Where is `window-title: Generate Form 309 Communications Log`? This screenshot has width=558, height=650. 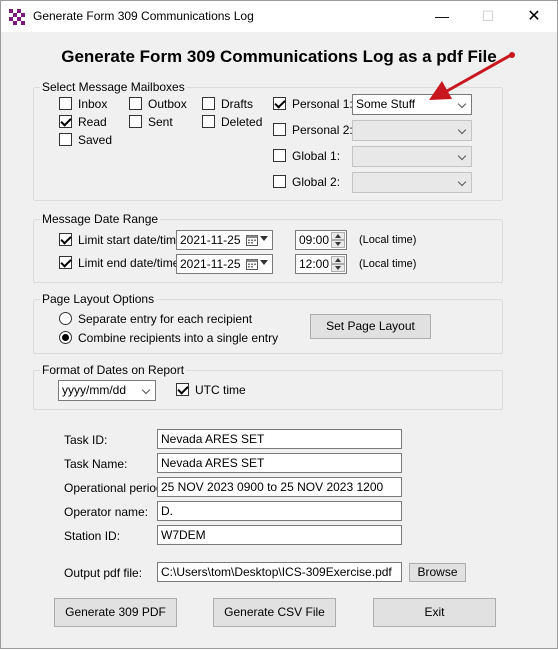 window-title: Generate Form 309 Communications Log is located at coordinates (143, 16).